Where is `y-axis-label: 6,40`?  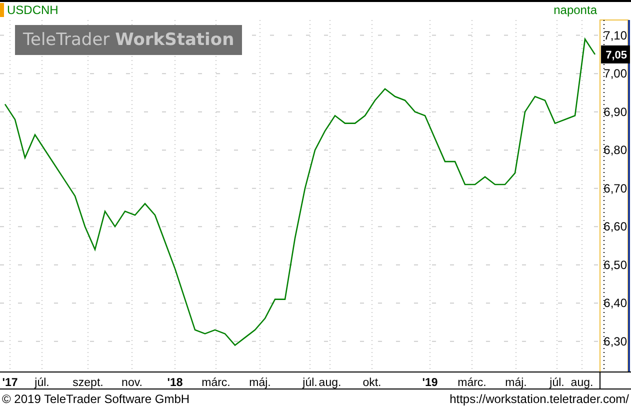
y-axis-label: 6,40 is located at coordinates (615, 303).